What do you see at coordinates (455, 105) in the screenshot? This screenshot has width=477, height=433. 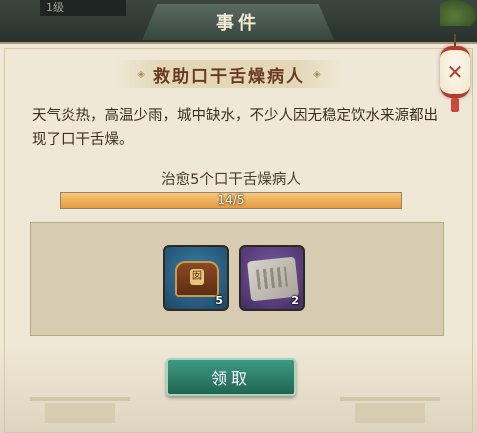 I see `lantern-tassel` at bounding box center [455, 105].